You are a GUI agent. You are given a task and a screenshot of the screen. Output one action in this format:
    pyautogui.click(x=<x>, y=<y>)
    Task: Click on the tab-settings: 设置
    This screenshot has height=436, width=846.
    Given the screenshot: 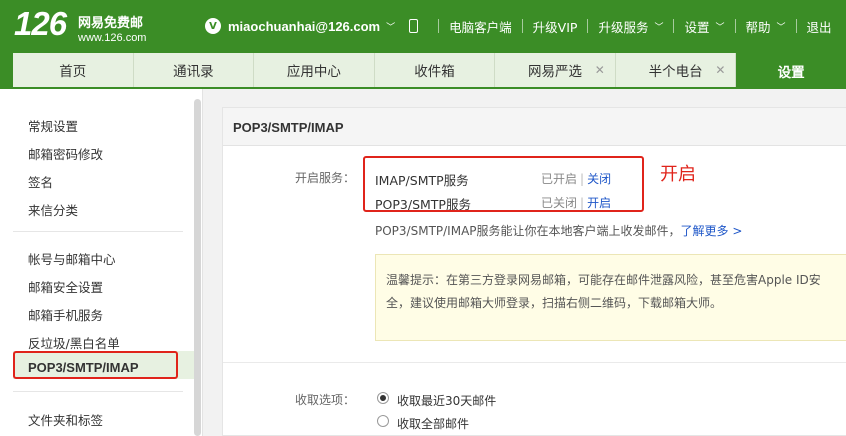 What is the action you would take?
    pyautogui.click(x=791, y=71)
    